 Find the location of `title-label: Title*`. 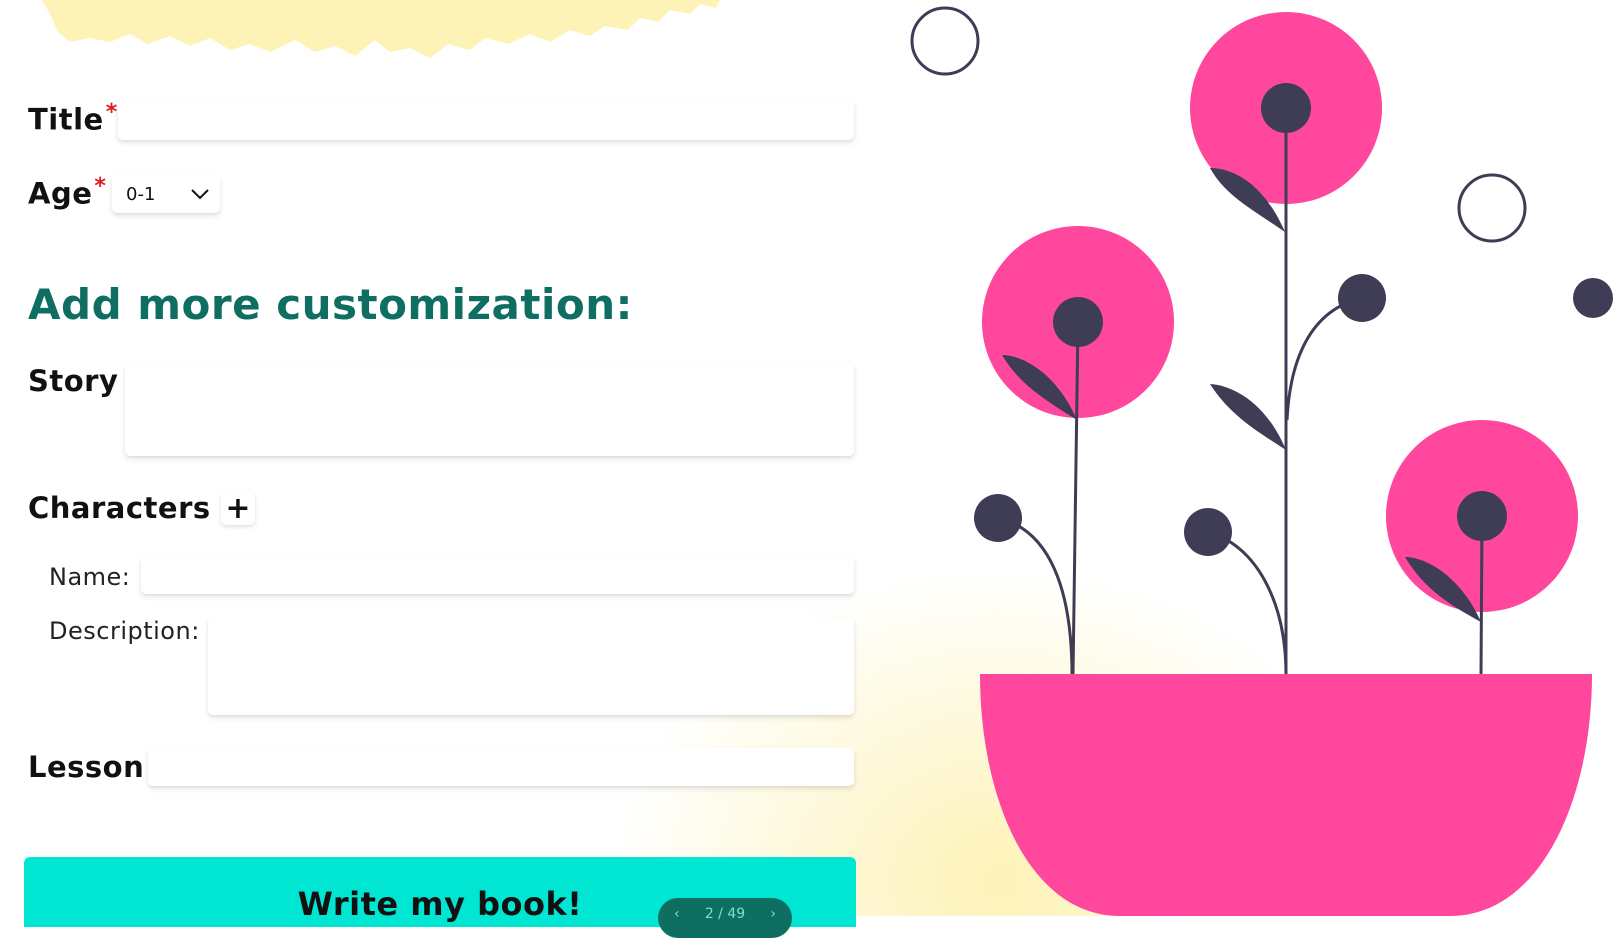

title-label: Title* is located at coordinates (73, 118).